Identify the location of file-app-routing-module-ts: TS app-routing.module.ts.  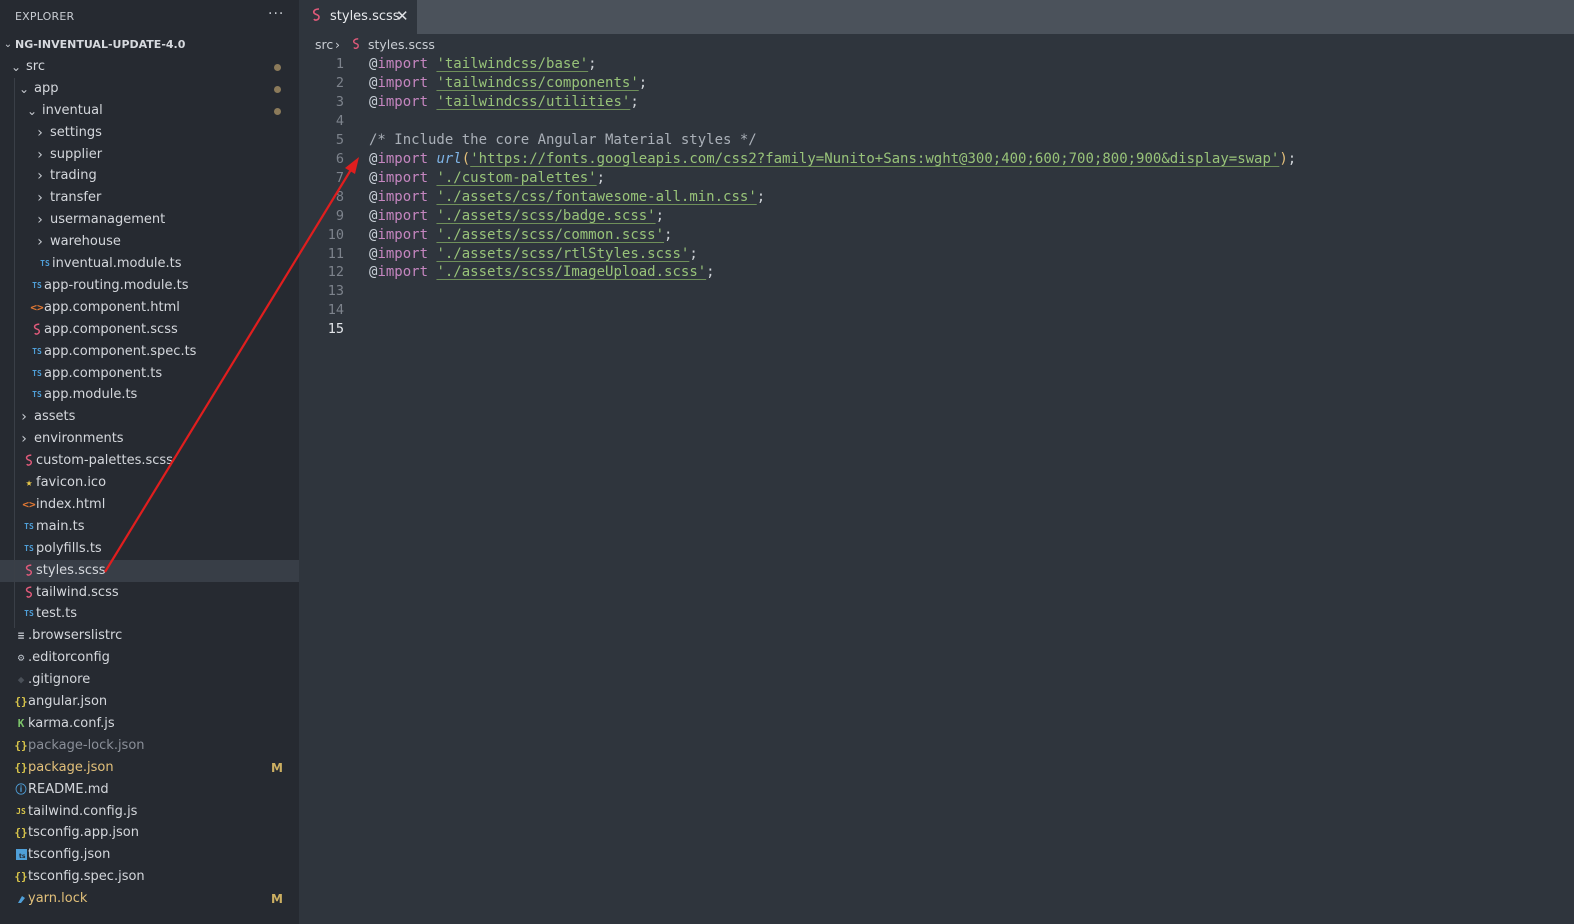
(149, 286).